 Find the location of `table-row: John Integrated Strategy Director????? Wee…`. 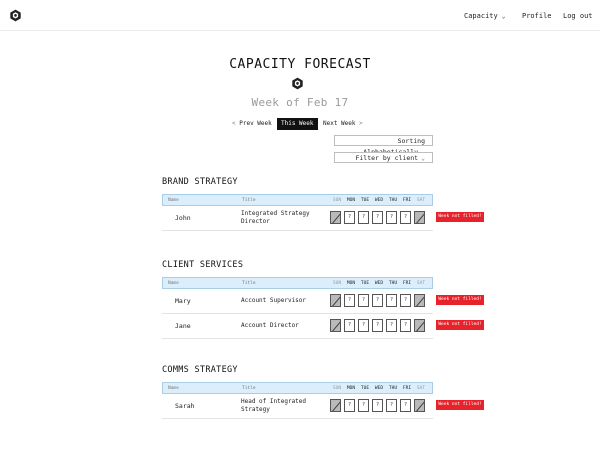

table-row: John Integrated Strategy Director????? Wee… is located at coordinates (323, 218).